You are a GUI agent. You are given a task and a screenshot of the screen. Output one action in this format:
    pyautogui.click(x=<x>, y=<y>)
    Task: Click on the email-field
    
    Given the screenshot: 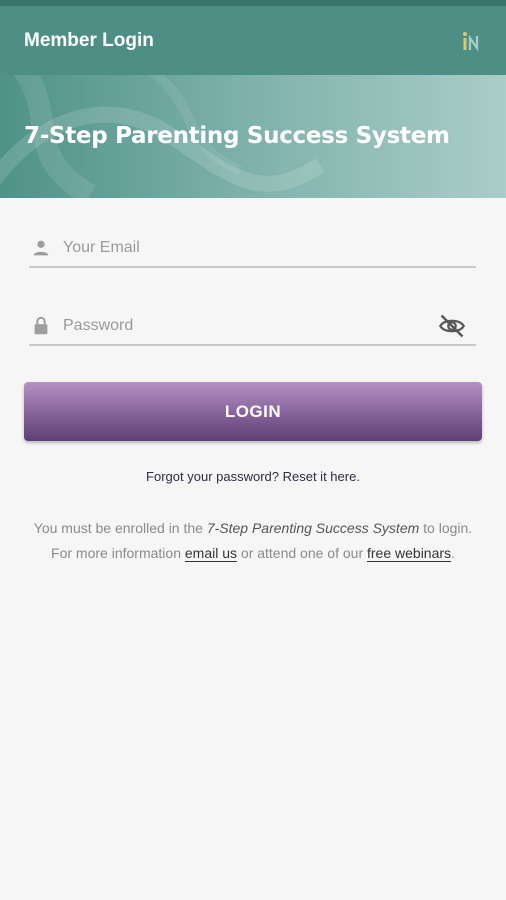 What is the action you would take?
    pyautogui.click(x=252, y=249)
    